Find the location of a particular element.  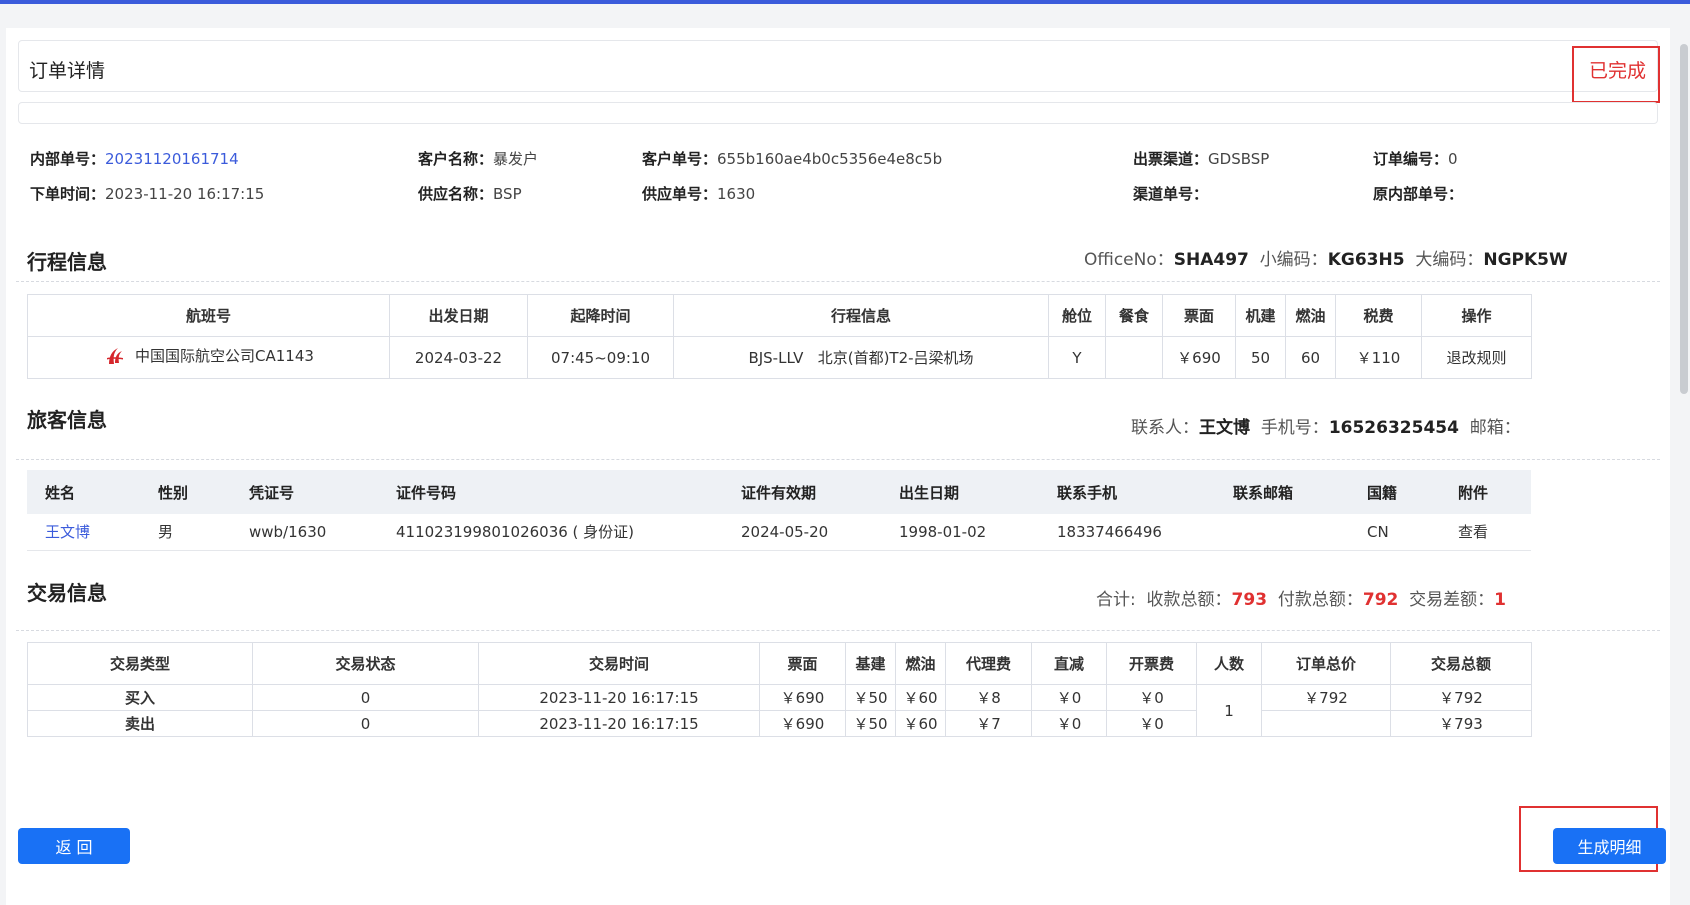

cabin: Y is located at coordinates (1077, 357).